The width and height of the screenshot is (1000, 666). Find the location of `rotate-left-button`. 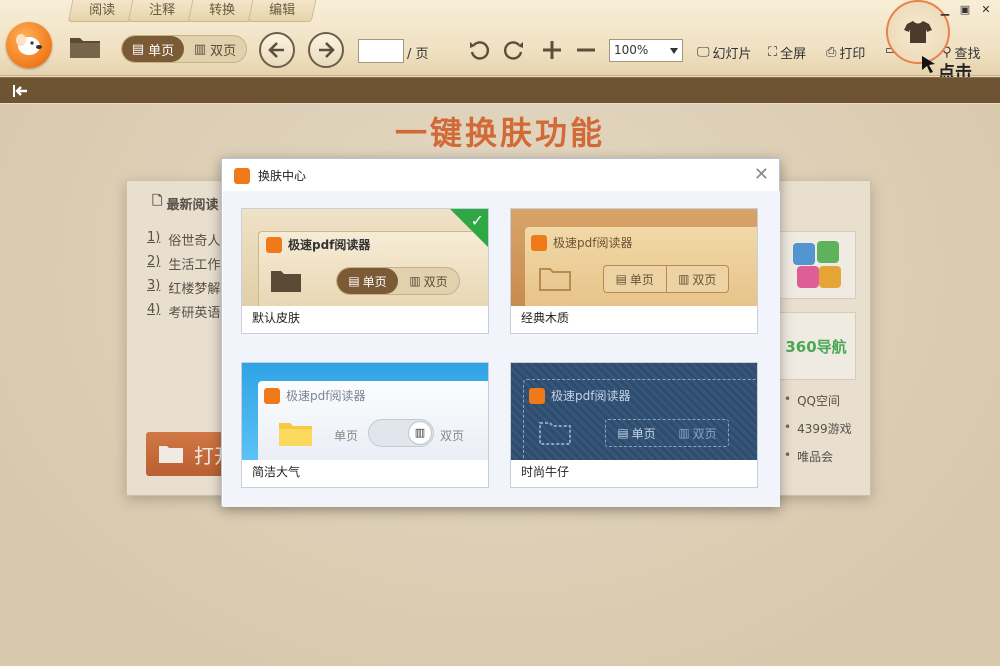

rotate-left-button is located at coordinates (479, 50).